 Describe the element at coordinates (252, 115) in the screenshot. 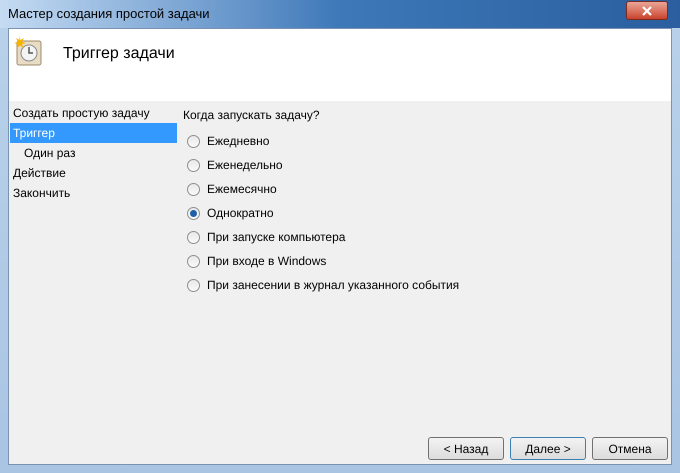

I see `question-label: Когда запускать задачу?` at that location.